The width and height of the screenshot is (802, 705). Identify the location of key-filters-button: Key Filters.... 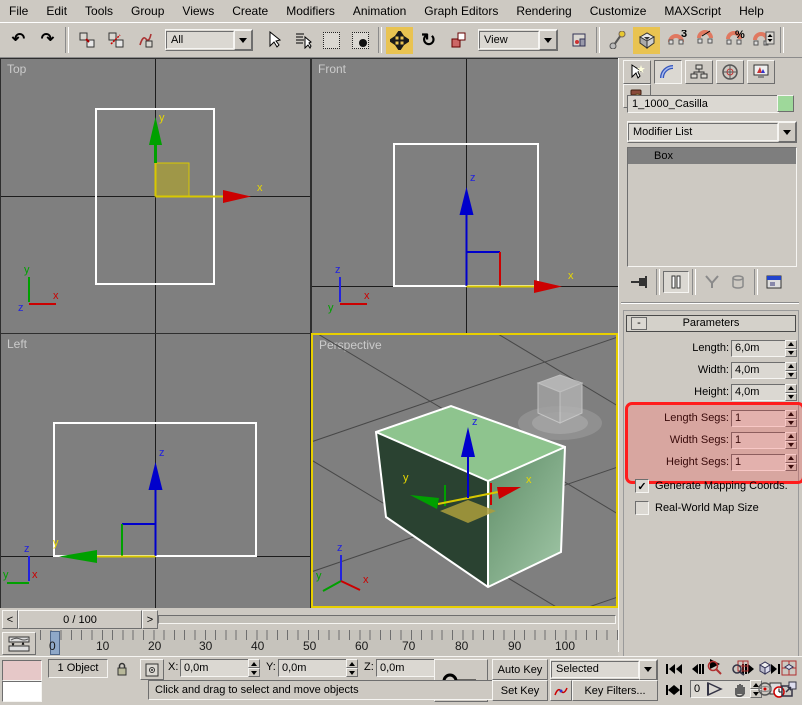
(615, 690).